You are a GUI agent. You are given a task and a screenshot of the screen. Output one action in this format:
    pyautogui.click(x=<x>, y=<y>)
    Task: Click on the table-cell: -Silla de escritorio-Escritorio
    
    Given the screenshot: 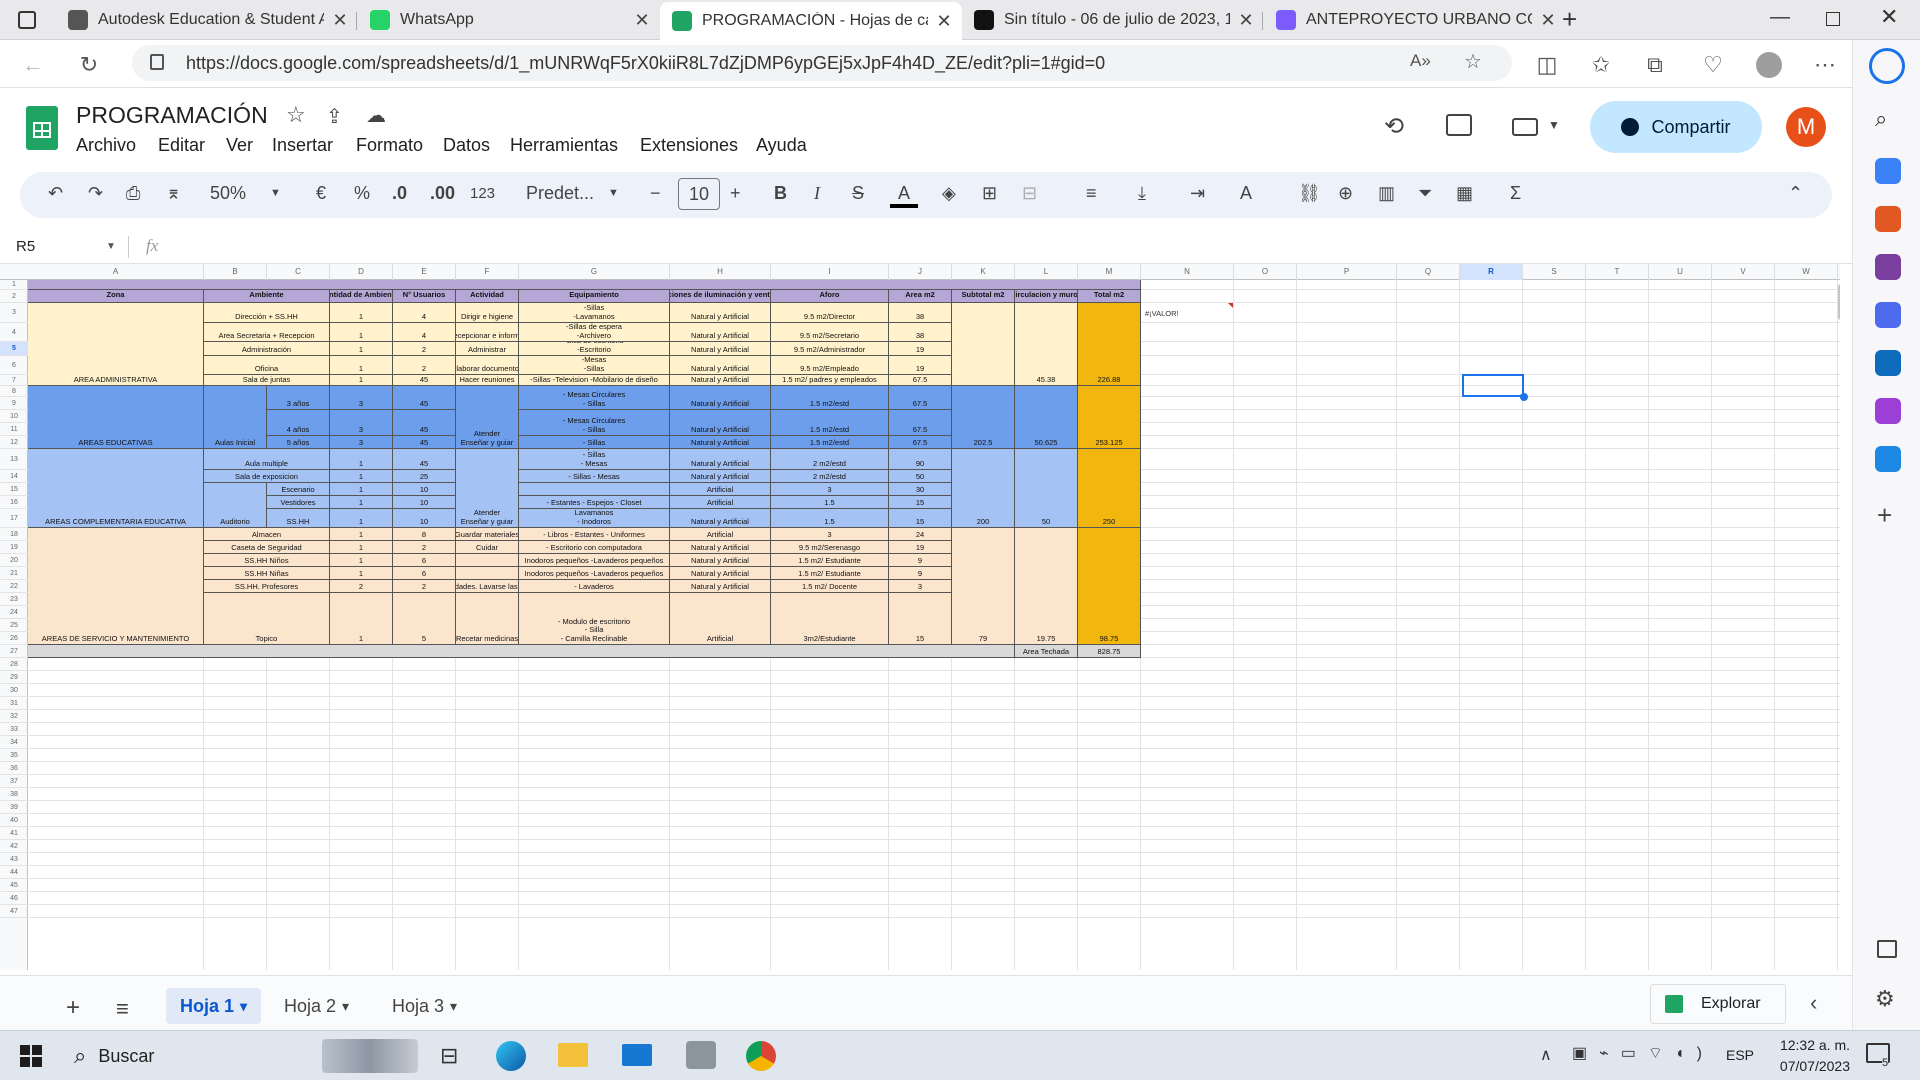 What is the action you would take?
    pyautogui.click(x=594, y=349)
    